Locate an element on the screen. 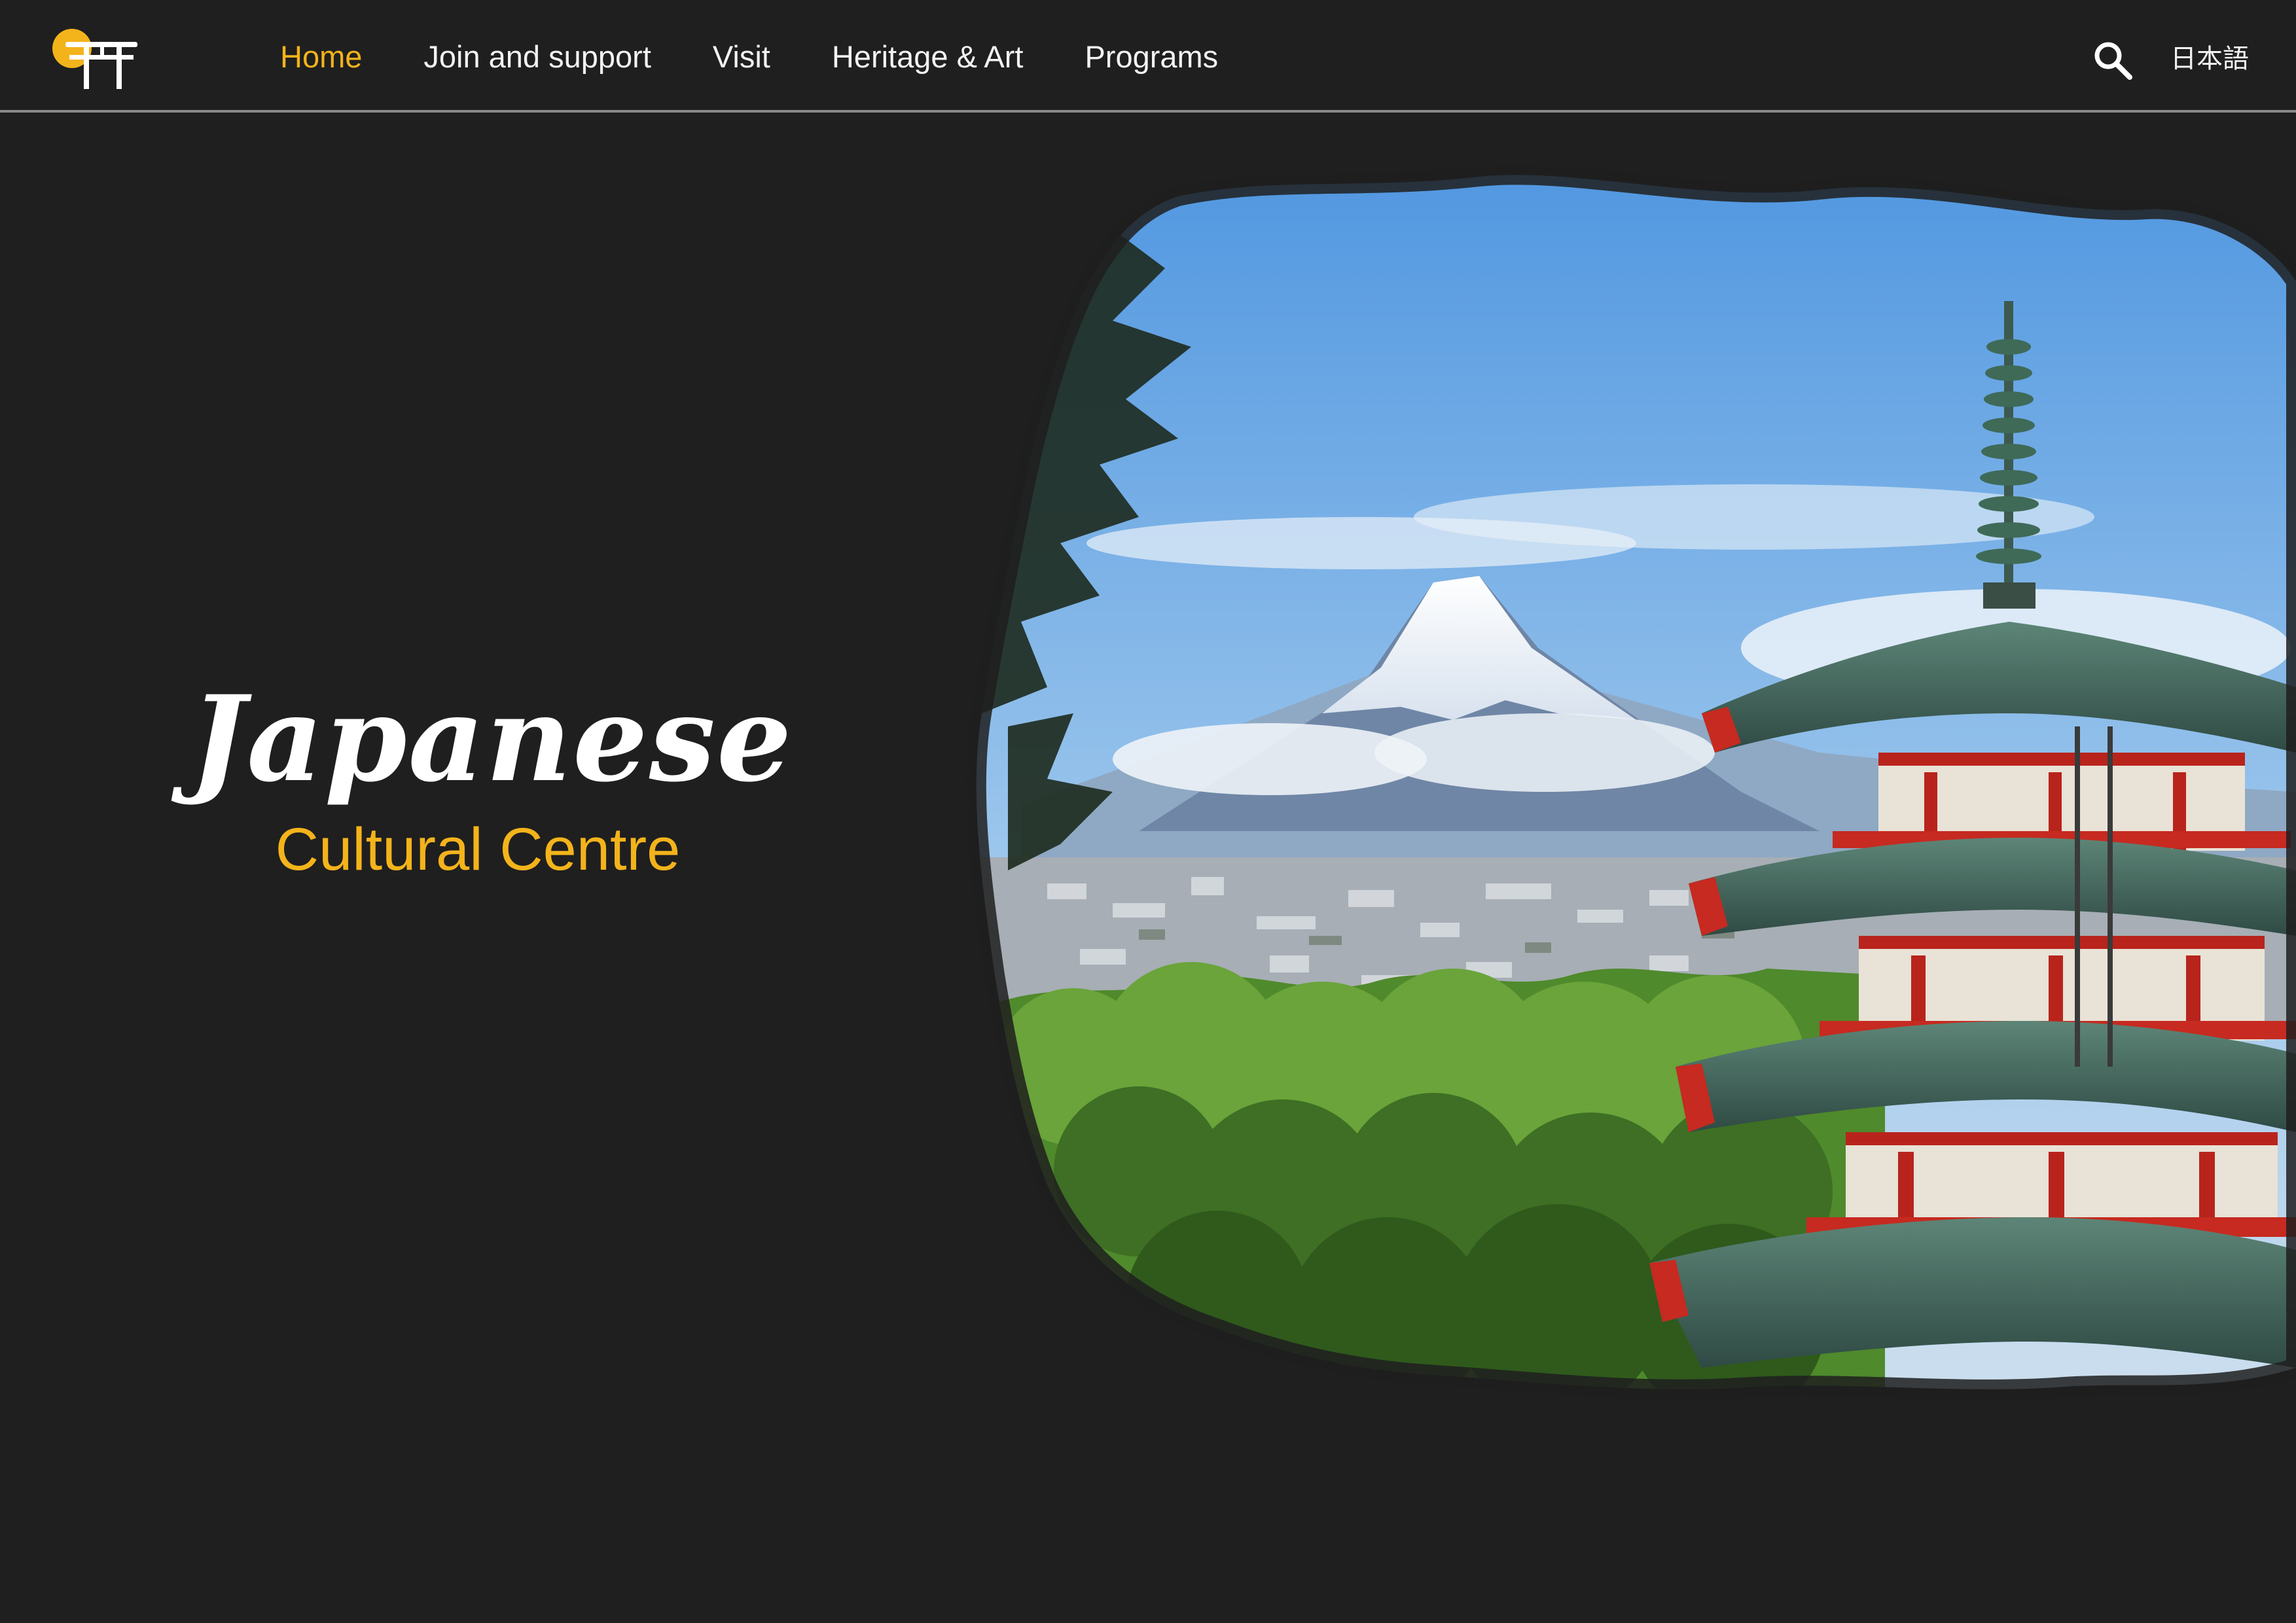  search-icon is located at coordinates (2113, 60).